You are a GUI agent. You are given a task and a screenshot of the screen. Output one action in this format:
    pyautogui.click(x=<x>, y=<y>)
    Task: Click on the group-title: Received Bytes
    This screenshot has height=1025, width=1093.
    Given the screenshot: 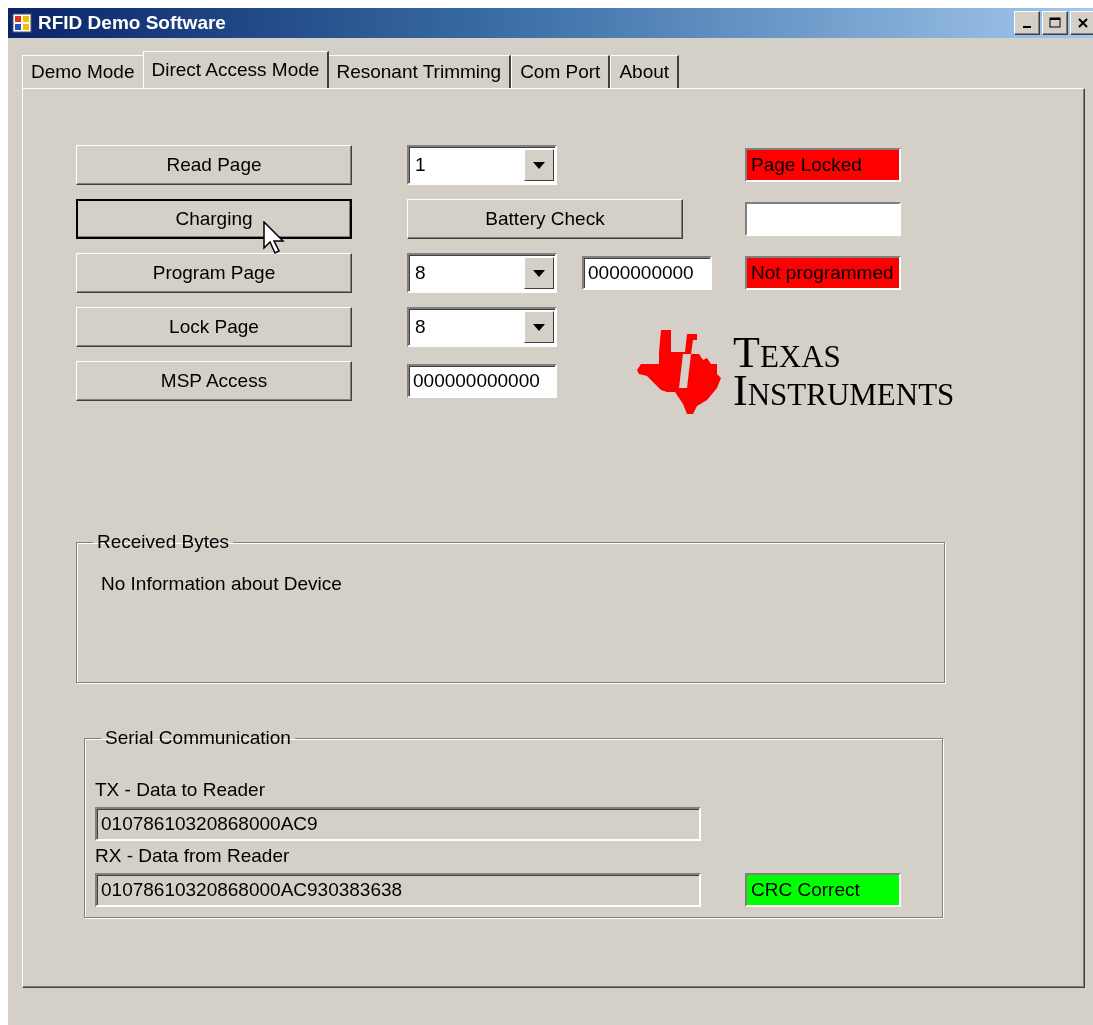 What is the action you would take?
    pyautogui.click(x=163, y=542)
    